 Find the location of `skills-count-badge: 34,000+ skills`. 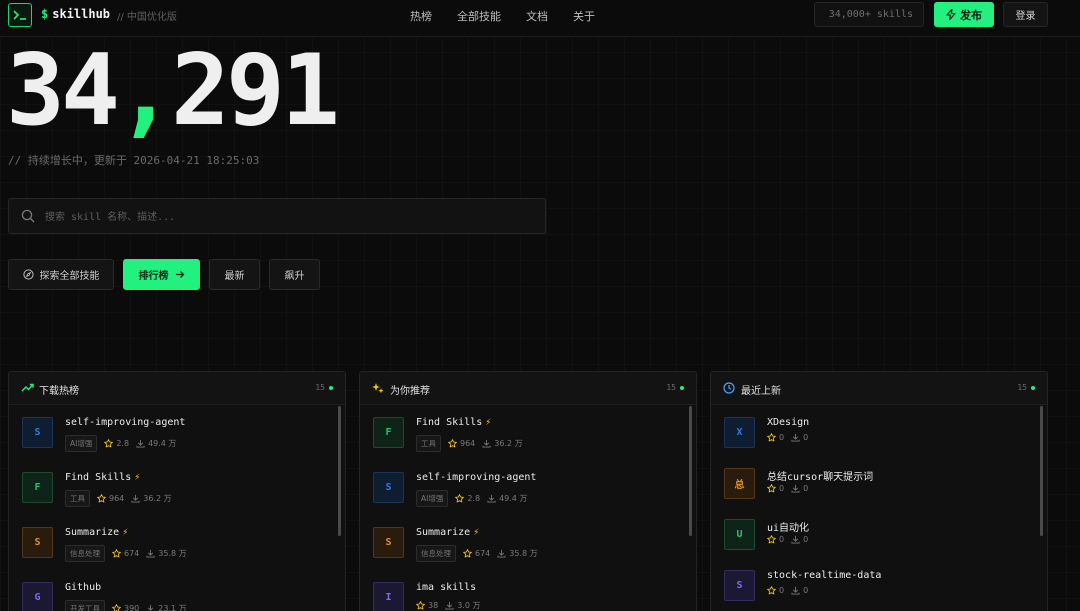

skills-count-badge: 34,000+ skills is located at coordinates (869, 14).